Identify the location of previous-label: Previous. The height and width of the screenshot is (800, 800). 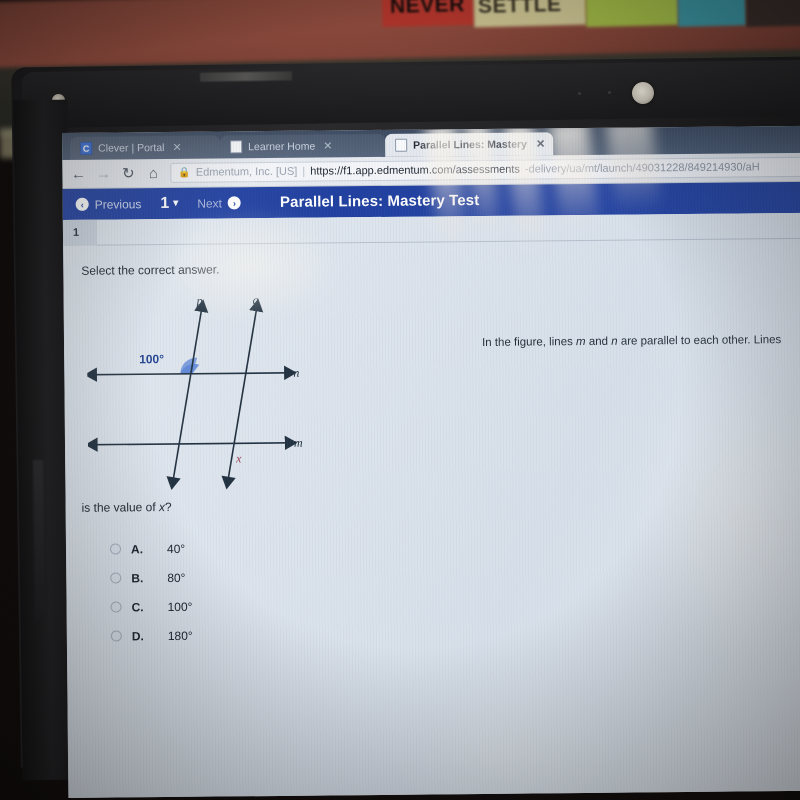
(118, 204).